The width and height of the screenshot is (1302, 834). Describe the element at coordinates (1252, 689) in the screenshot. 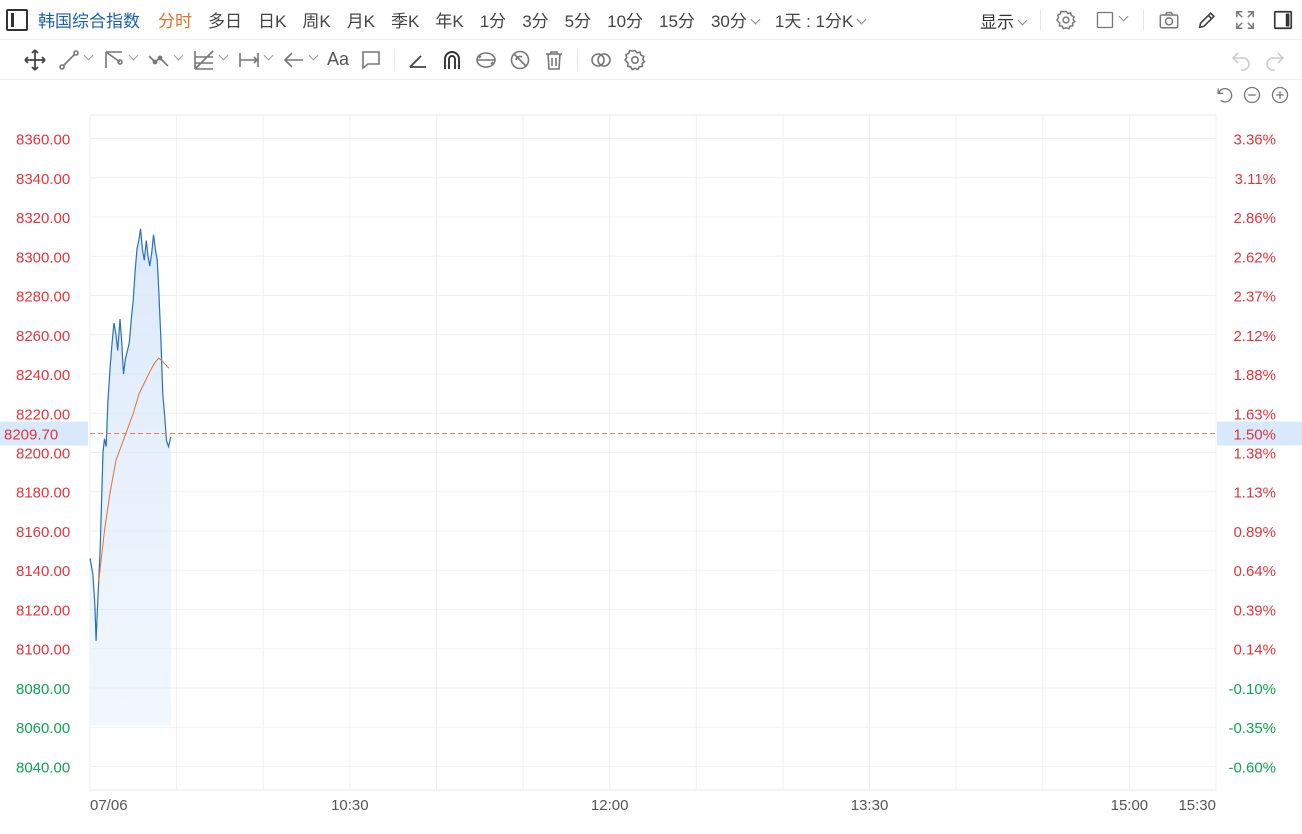

I see `pct-tick-label: -0.10%` at that location.